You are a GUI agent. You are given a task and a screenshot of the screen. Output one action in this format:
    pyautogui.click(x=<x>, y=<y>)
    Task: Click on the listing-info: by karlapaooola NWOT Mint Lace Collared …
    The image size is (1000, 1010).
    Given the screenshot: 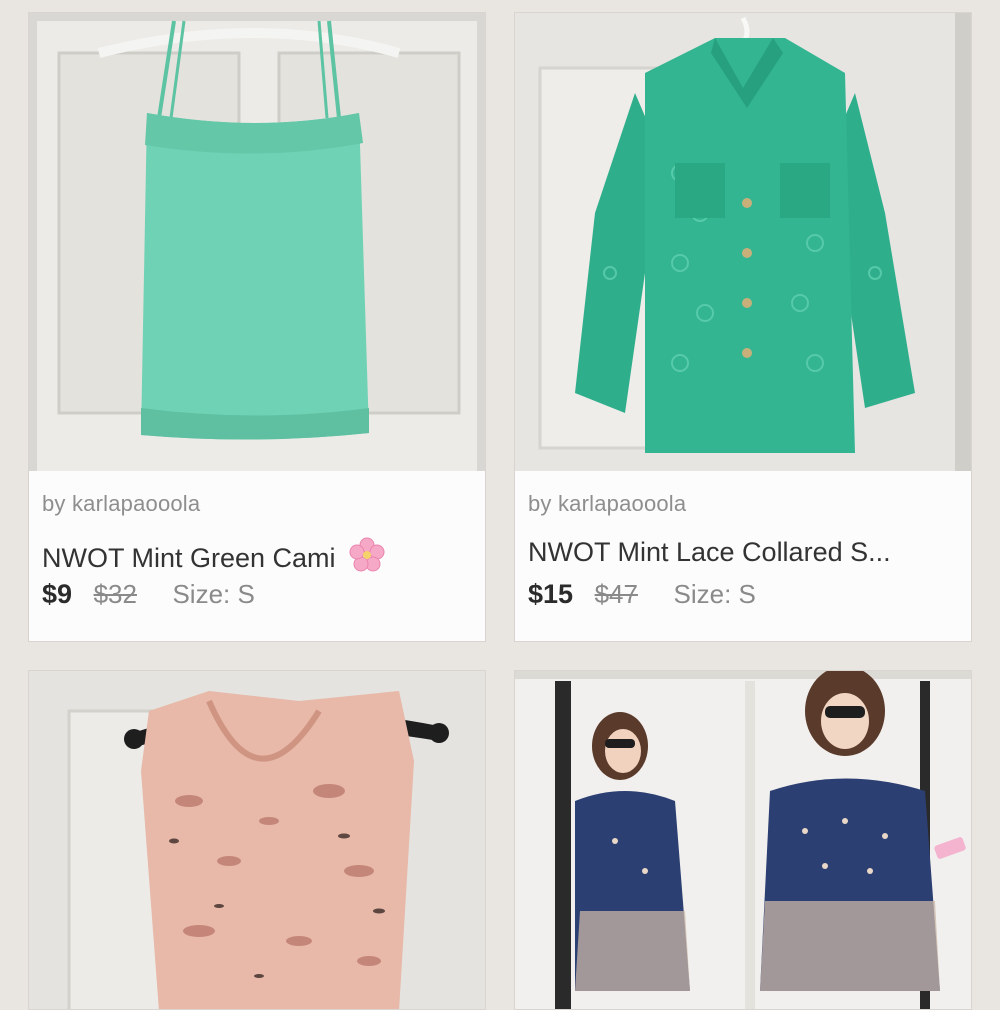 What is the action you would take?
    pyautogui.click(x=743, y=556)
    